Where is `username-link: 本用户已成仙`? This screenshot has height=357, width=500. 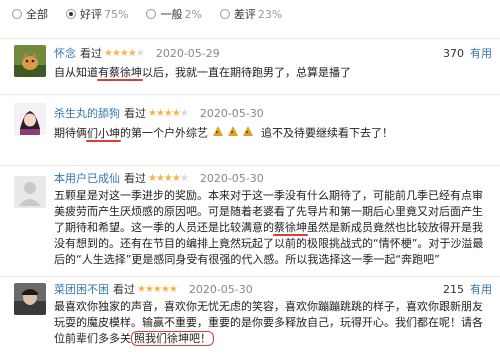
username-link: 本用户已成仙 is located at coordinates (87, 179).